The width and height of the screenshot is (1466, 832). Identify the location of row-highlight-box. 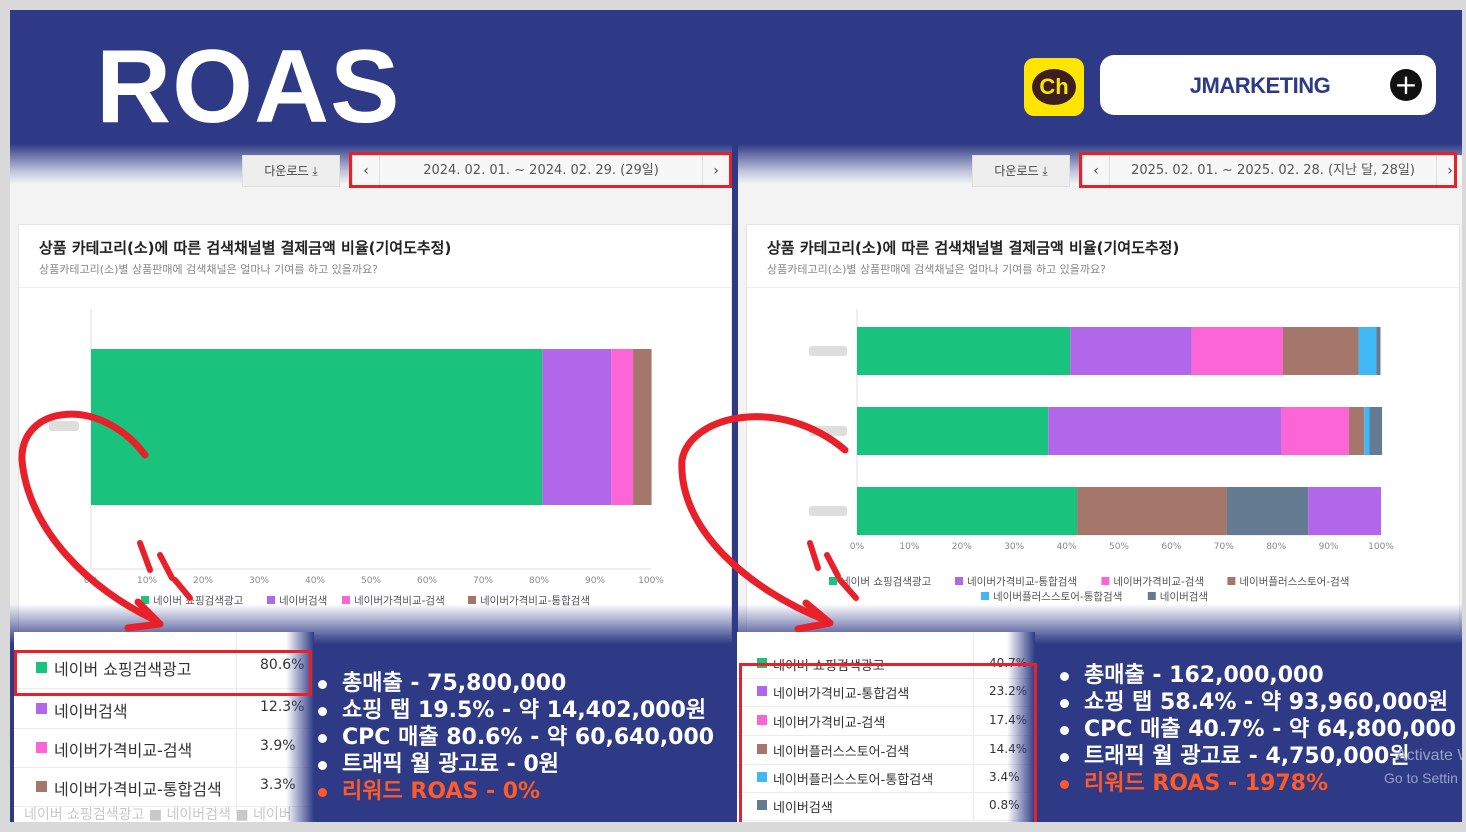
(163, 673).